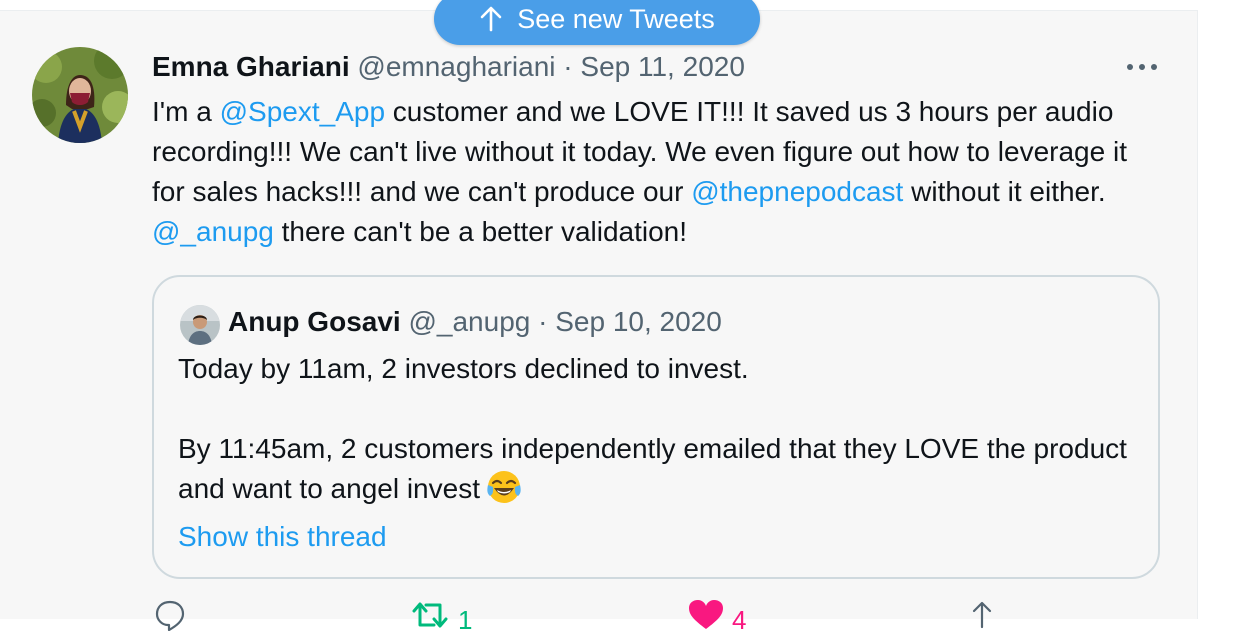  Describe the element at coordinates (465, 620) in the screenshot. I see `retweet-count: 1` at that location.